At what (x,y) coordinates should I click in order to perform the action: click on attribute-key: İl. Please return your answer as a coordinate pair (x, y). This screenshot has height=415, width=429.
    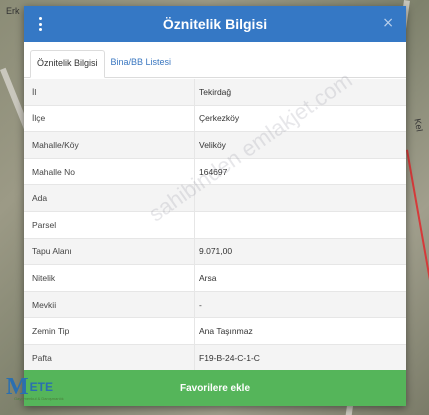
    Looking at the image, I should click on (34, 91).